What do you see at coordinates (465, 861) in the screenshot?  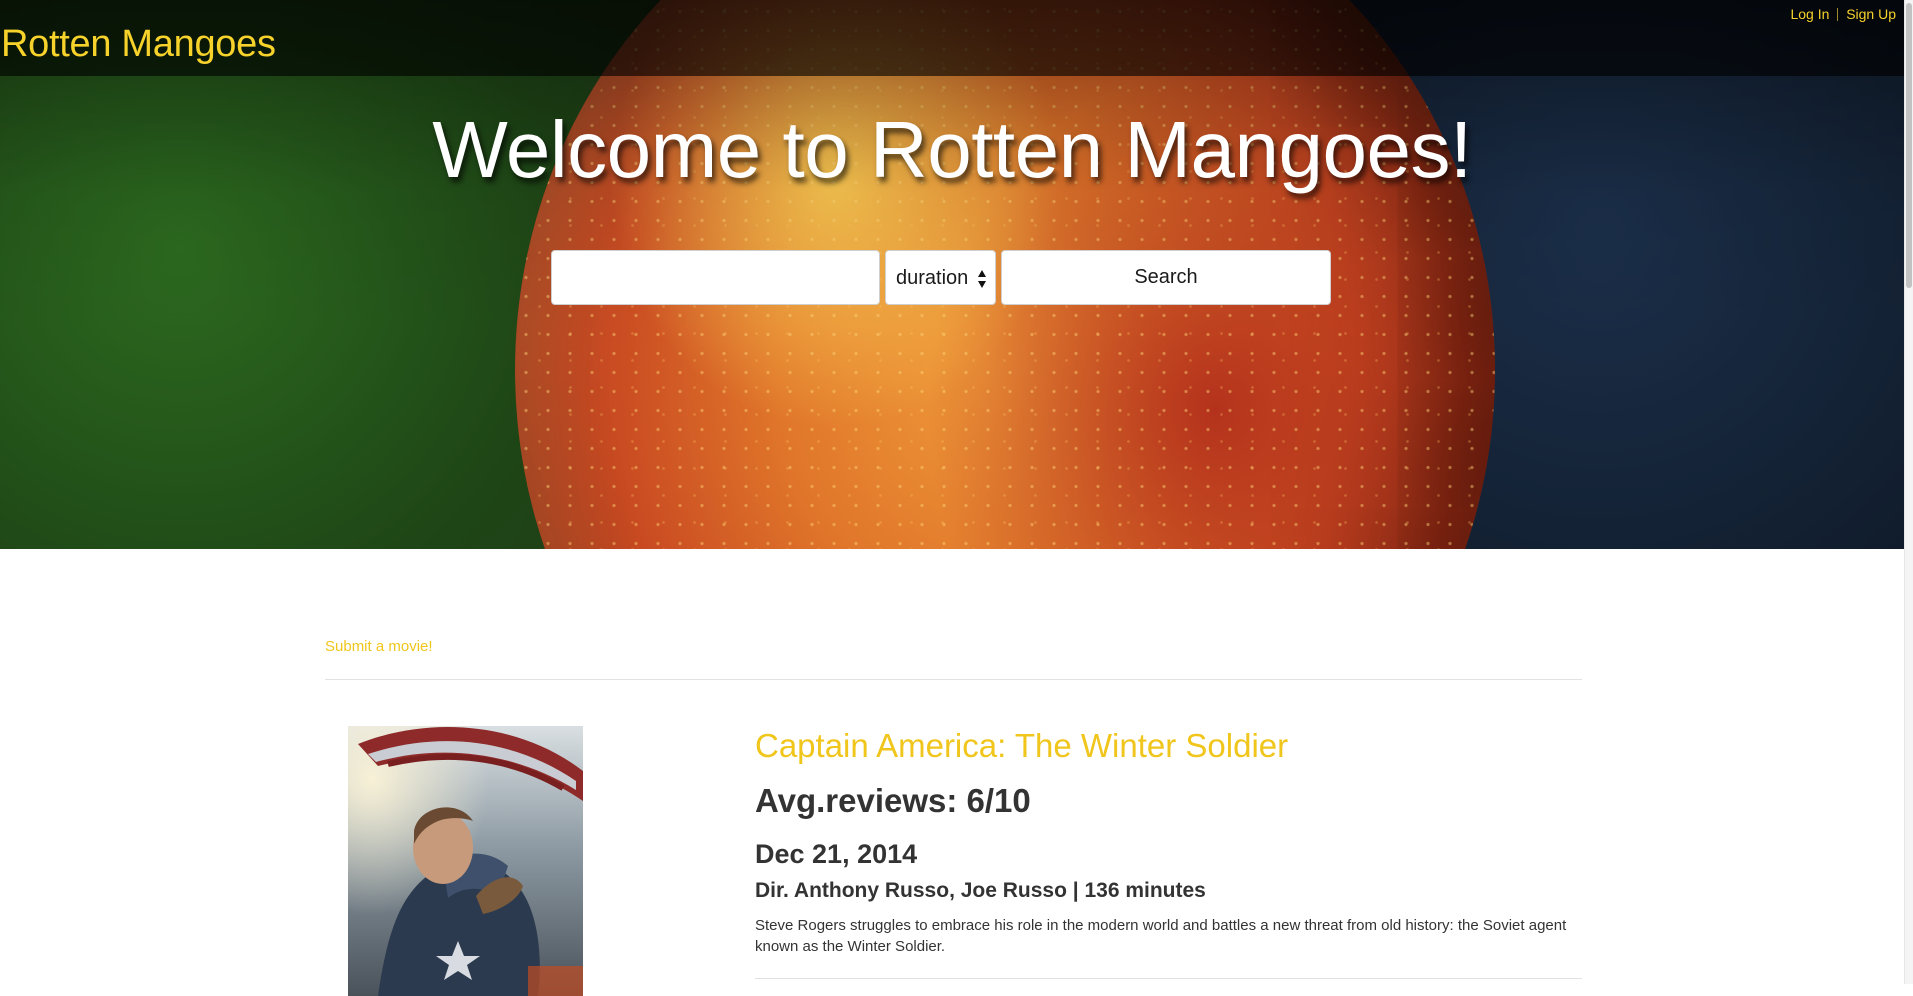 I see `movie-poster` at bounding box center [465, 861].